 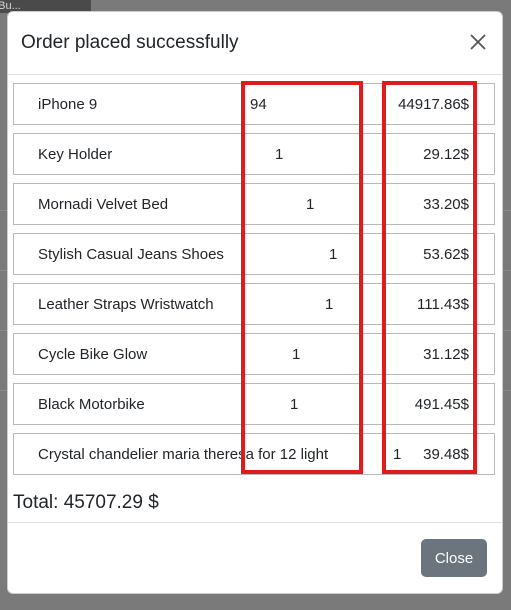 What do you see at coordinates (429, 277) in the screenshot?
I see `price-highlight-box` at bounding box center [429, 277].